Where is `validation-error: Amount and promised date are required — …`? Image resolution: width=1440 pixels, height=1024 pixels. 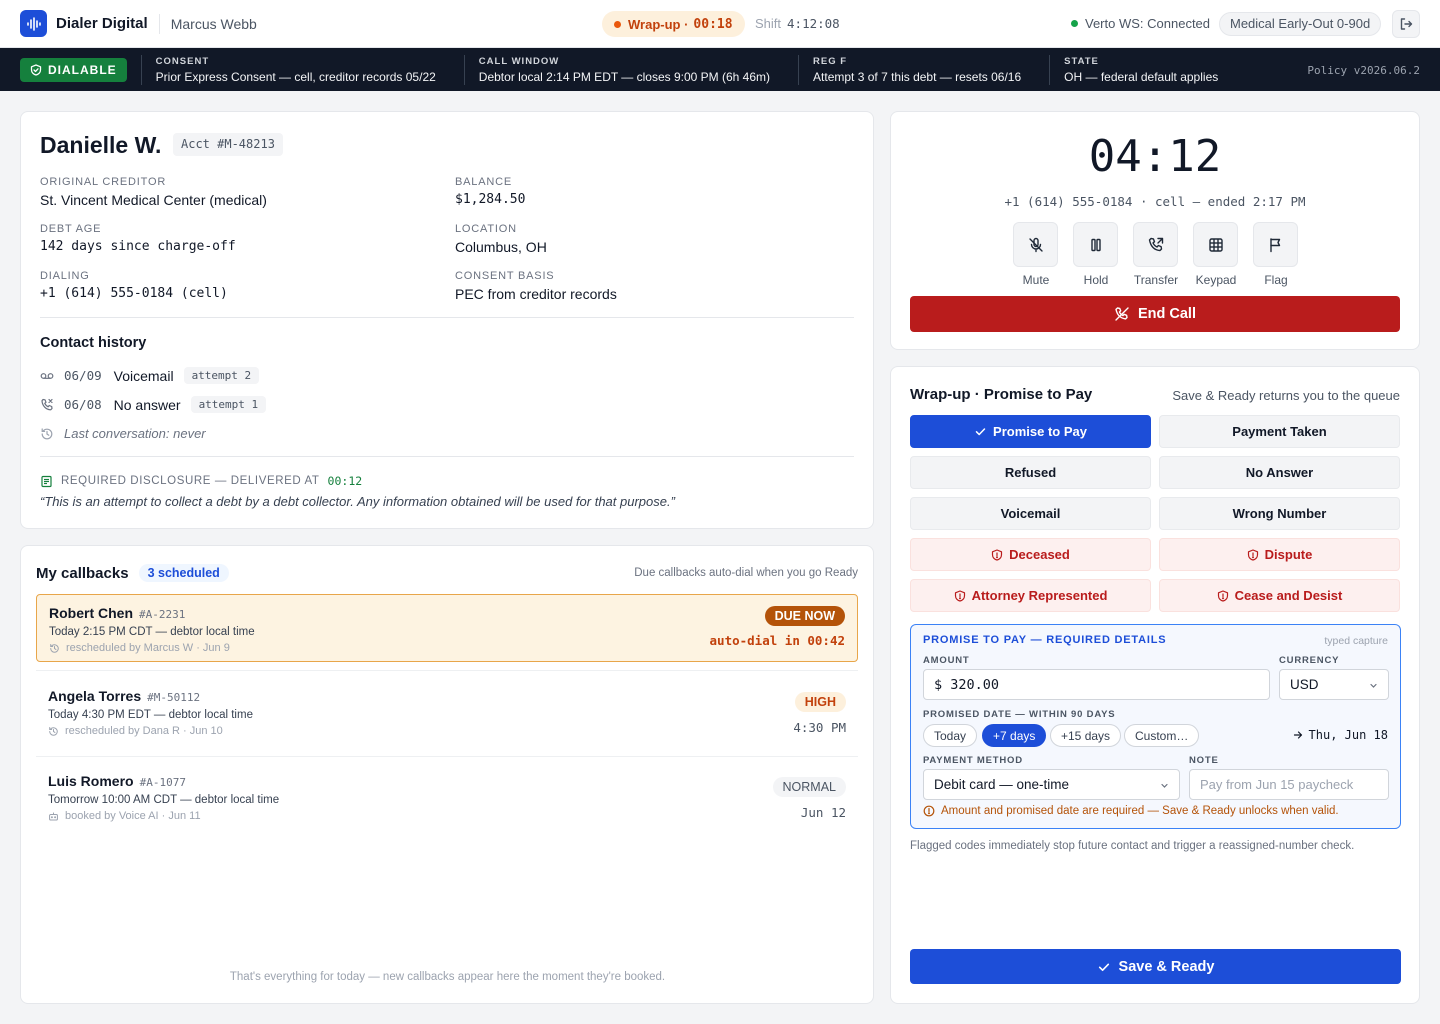
validation-error: Amount and promised date are required — … is located at coordinates (1131, 811).